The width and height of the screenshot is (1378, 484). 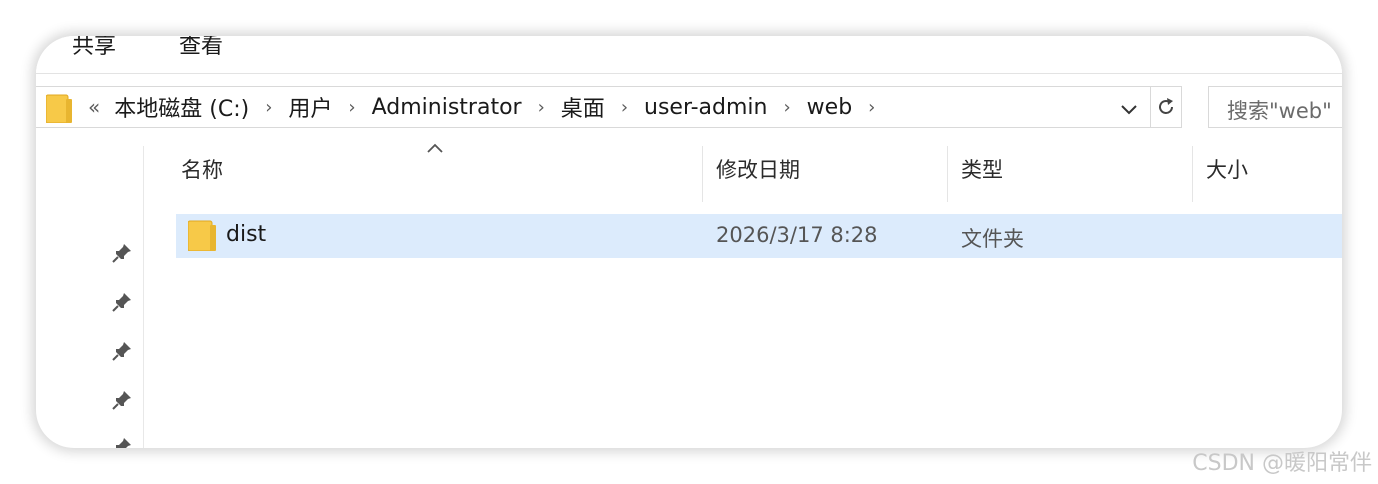 I want to click on chevron-down-icon, so click(x=1129, y=109).